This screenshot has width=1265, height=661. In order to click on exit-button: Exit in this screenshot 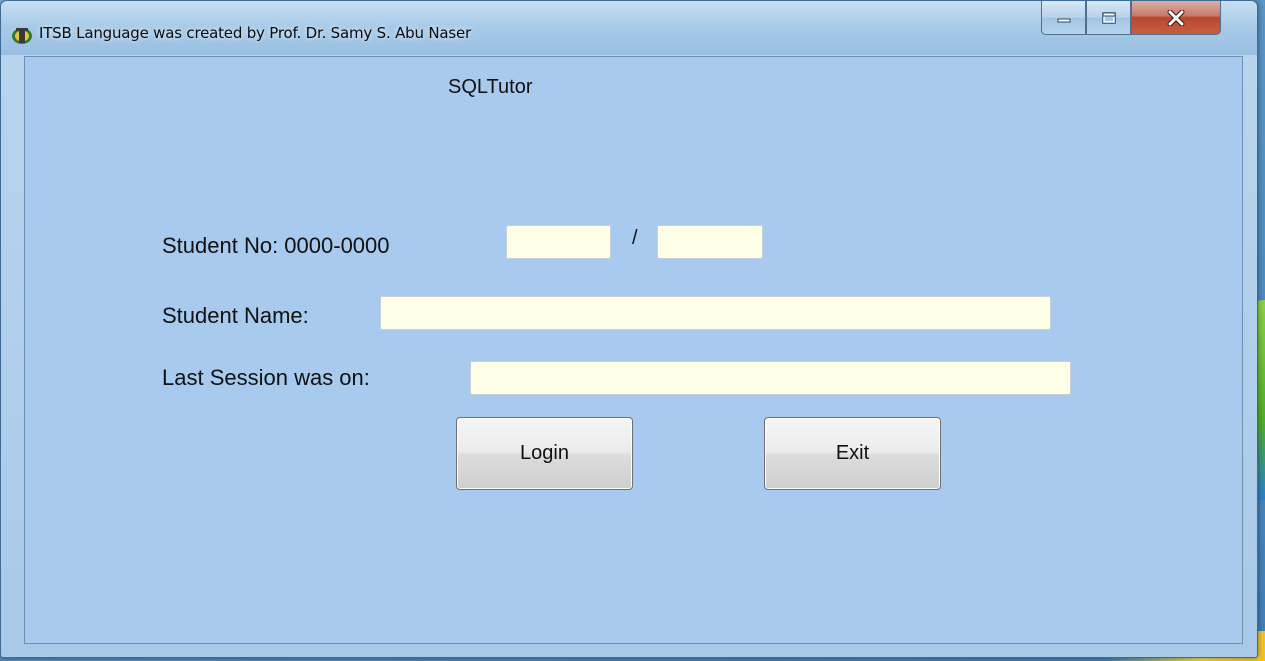, I will do `click(852, 453)`.